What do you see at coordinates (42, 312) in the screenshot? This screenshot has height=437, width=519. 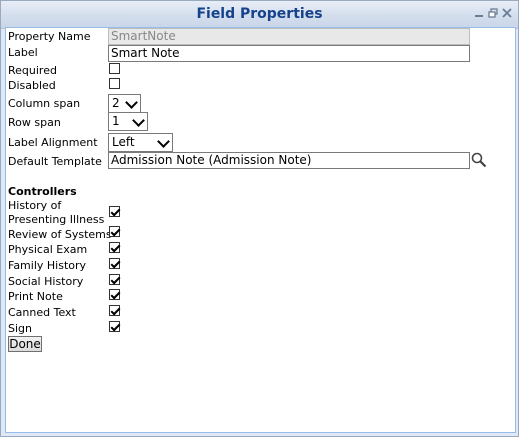 I see `controller-label: Canned Text` at bounding box center [42, 312].